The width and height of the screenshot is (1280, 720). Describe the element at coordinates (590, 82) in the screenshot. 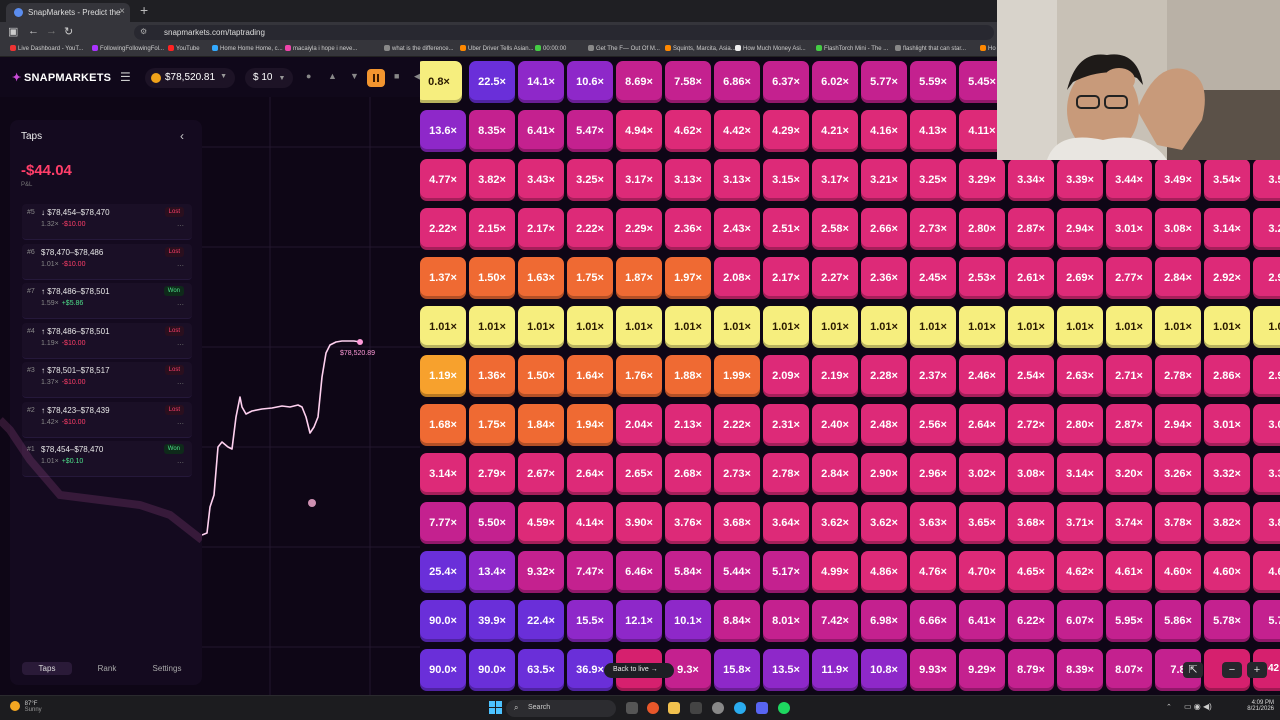

I see `multiplier-cell: 10.6×` at that location.